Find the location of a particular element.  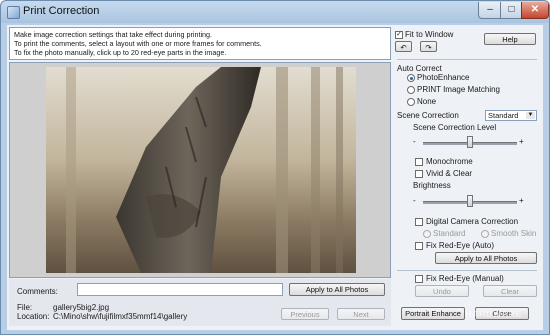

scene-correction-select: Standard ▼ is located at coordinates (511, 115).